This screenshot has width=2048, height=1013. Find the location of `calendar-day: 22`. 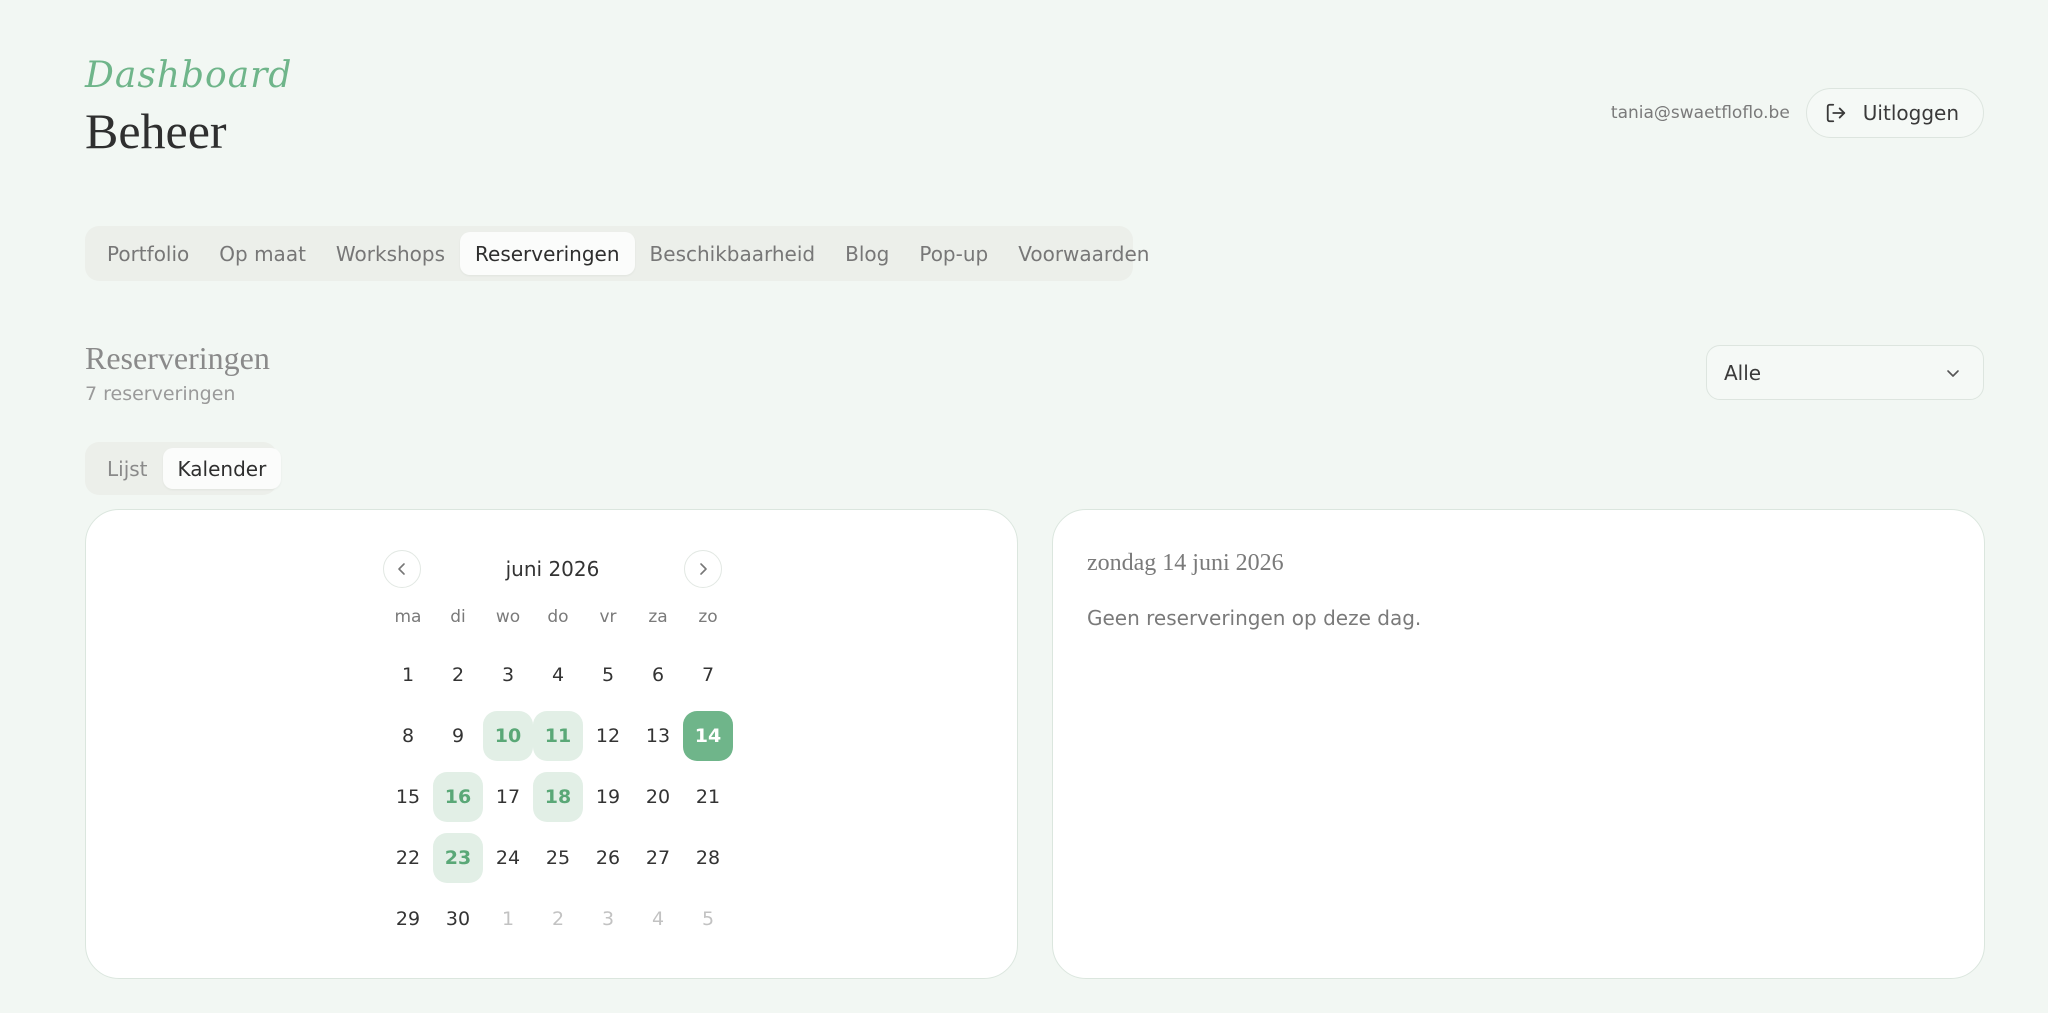

calendar-day: 22 is located at coordinates (408, 858).